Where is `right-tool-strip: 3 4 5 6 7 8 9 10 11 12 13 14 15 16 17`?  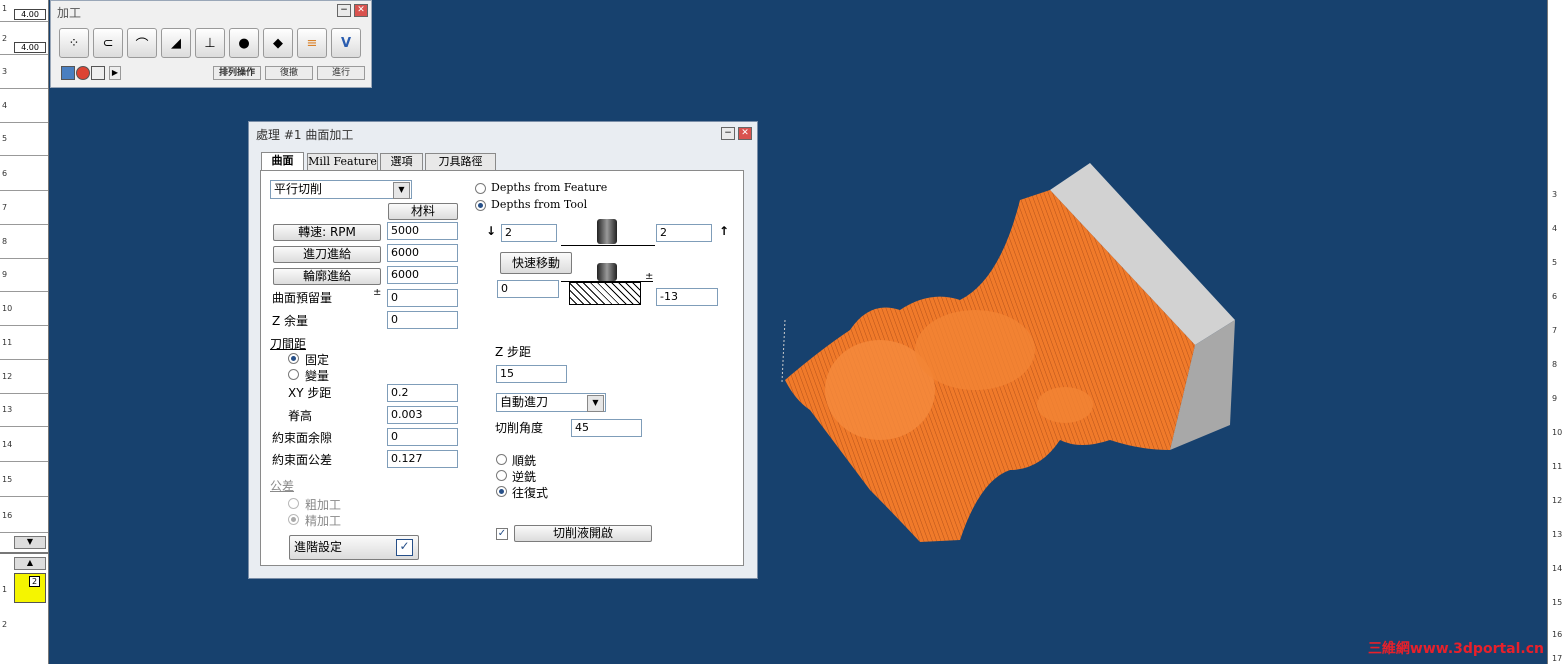 right-tool-strip: 3 4 5 6 7 8 9 10 11 12 13 14 15 16 17 is located at coordinates (1555, 332).